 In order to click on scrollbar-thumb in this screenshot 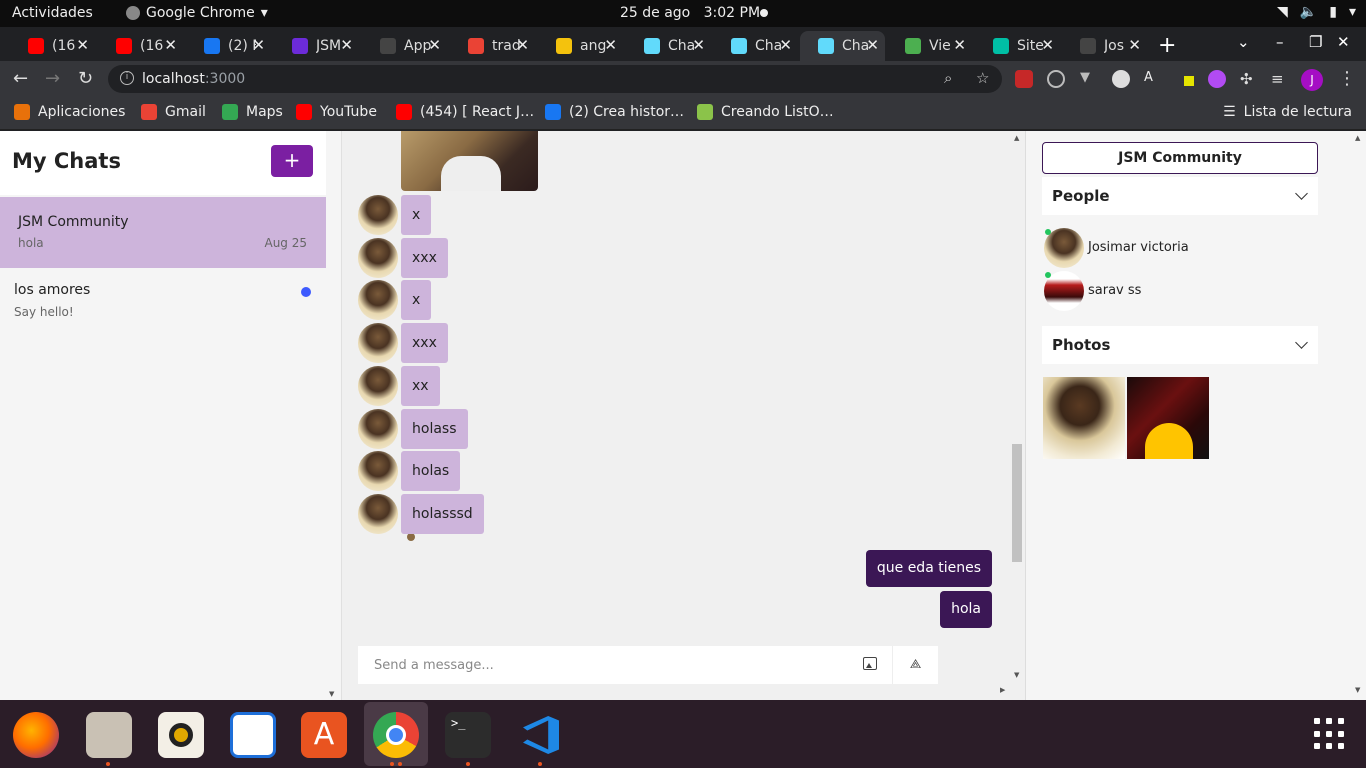, I will do `click(1017, 503)`.